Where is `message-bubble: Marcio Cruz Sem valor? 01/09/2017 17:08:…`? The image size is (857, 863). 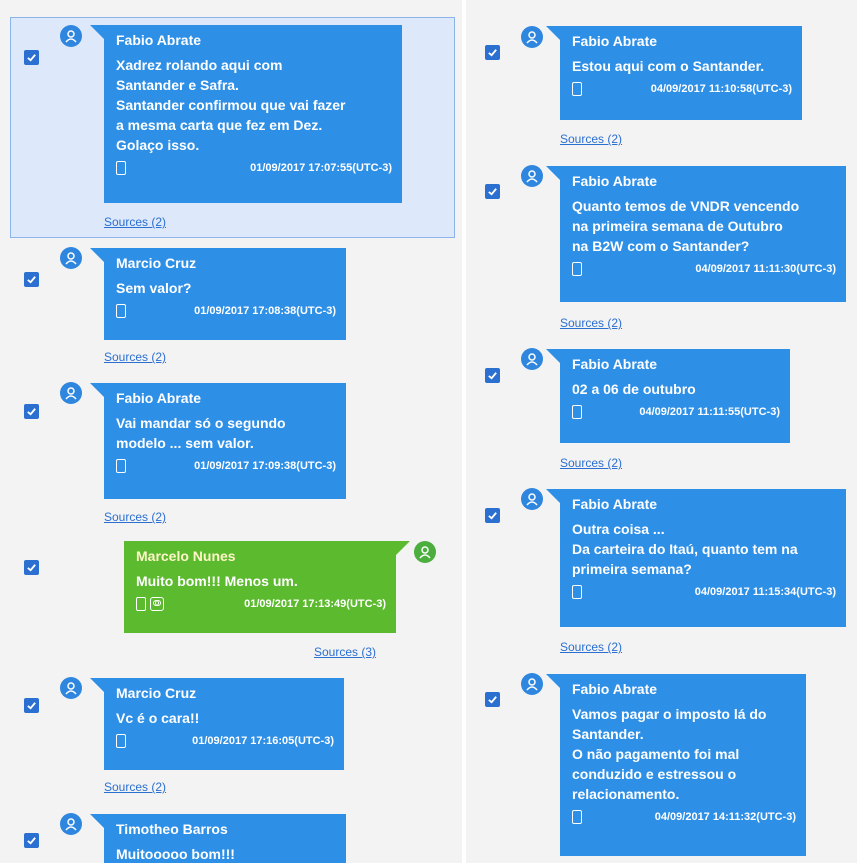 message-bubble: Marcio Cruz Sem valor? 01/09/2017 17:08:… is located at coordinates (218, 294).